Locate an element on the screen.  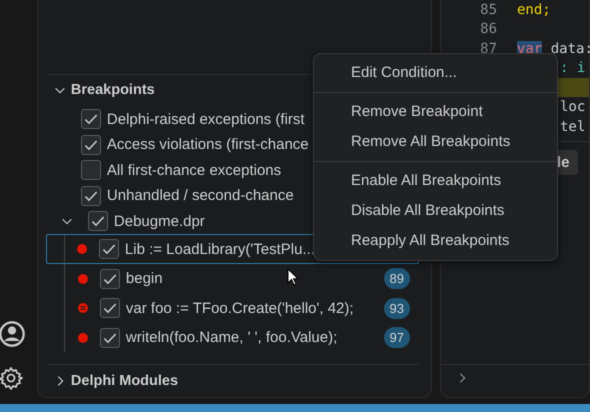
breakpoint-label: writeln(foo.Name, ' ', foo.Value); is located at coordinates (232, 337).